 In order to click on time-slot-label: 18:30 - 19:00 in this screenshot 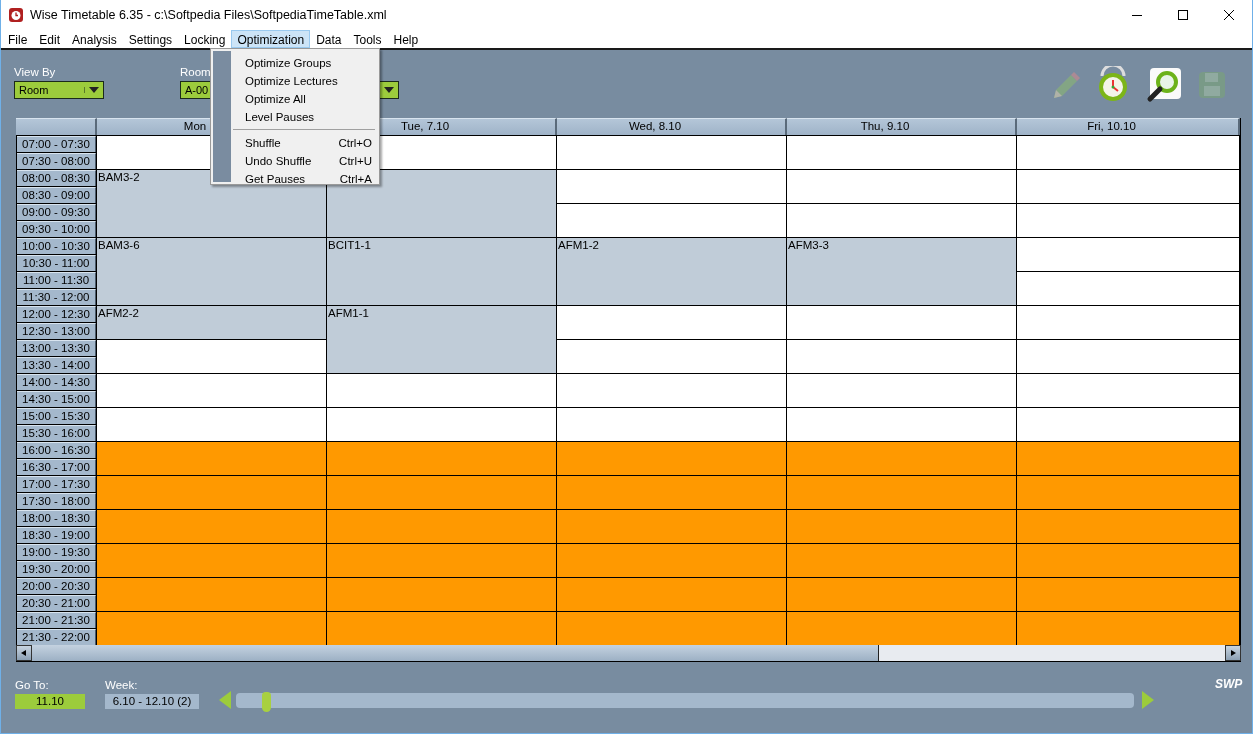, I will do `click(56, 535)`.